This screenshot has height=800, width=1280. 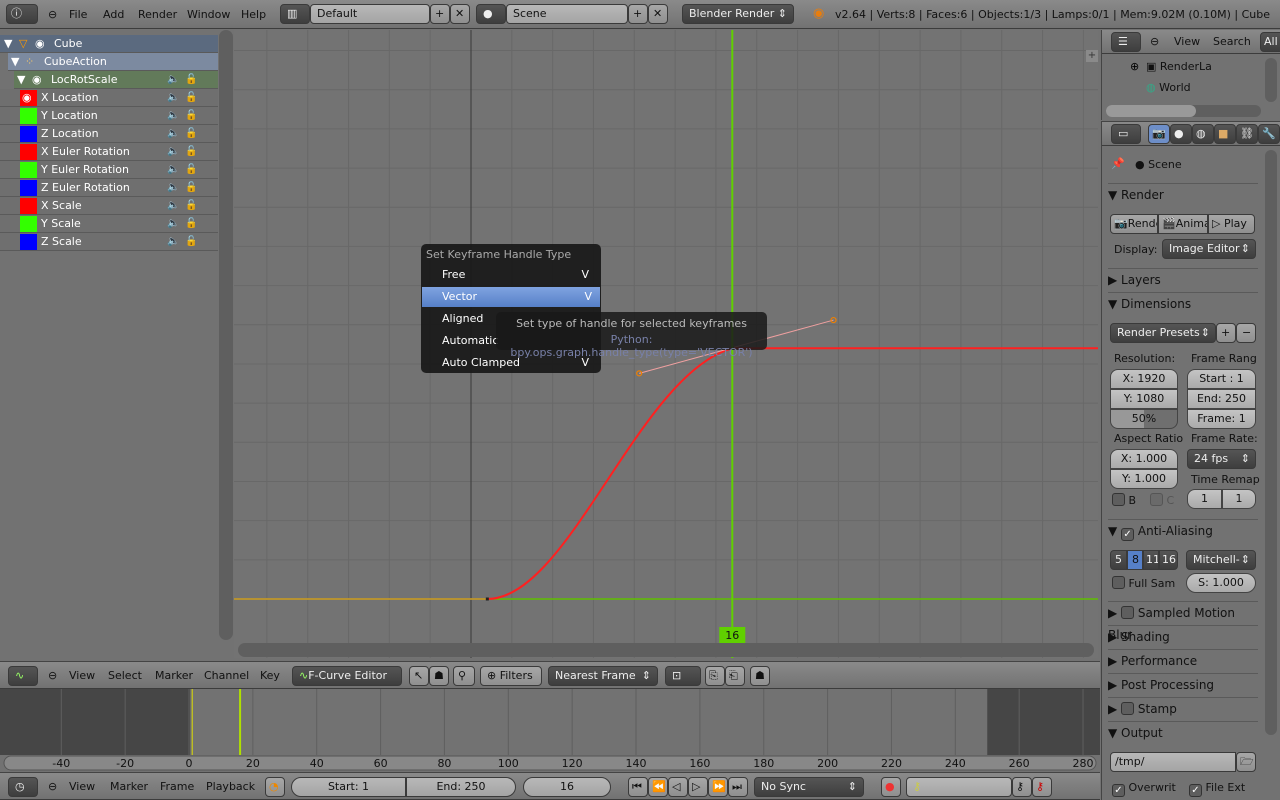 What do you see at coordinates (1144, 479) in the screenshot?
I see `aspect-y-field: Y: 1.000` at bounding box center [1144, 479].